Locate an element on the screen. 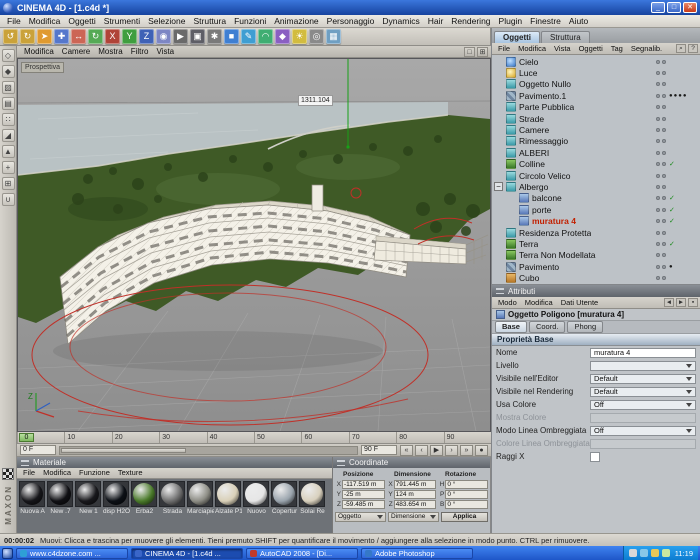 This screenshot has height=560, width=700. menu-item: Dynamics is located at coordinates (400, 21).